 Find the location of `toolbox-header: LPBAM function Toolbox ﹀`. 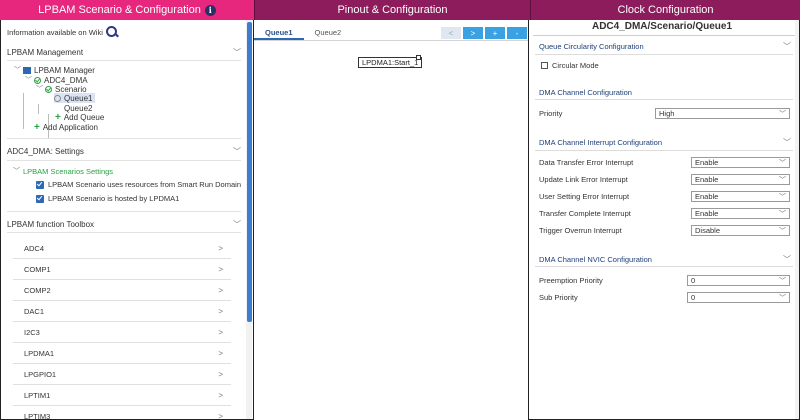

toolbox-header: LPBAM function Toolbox ﹀ is located at coordinates (124, 224).